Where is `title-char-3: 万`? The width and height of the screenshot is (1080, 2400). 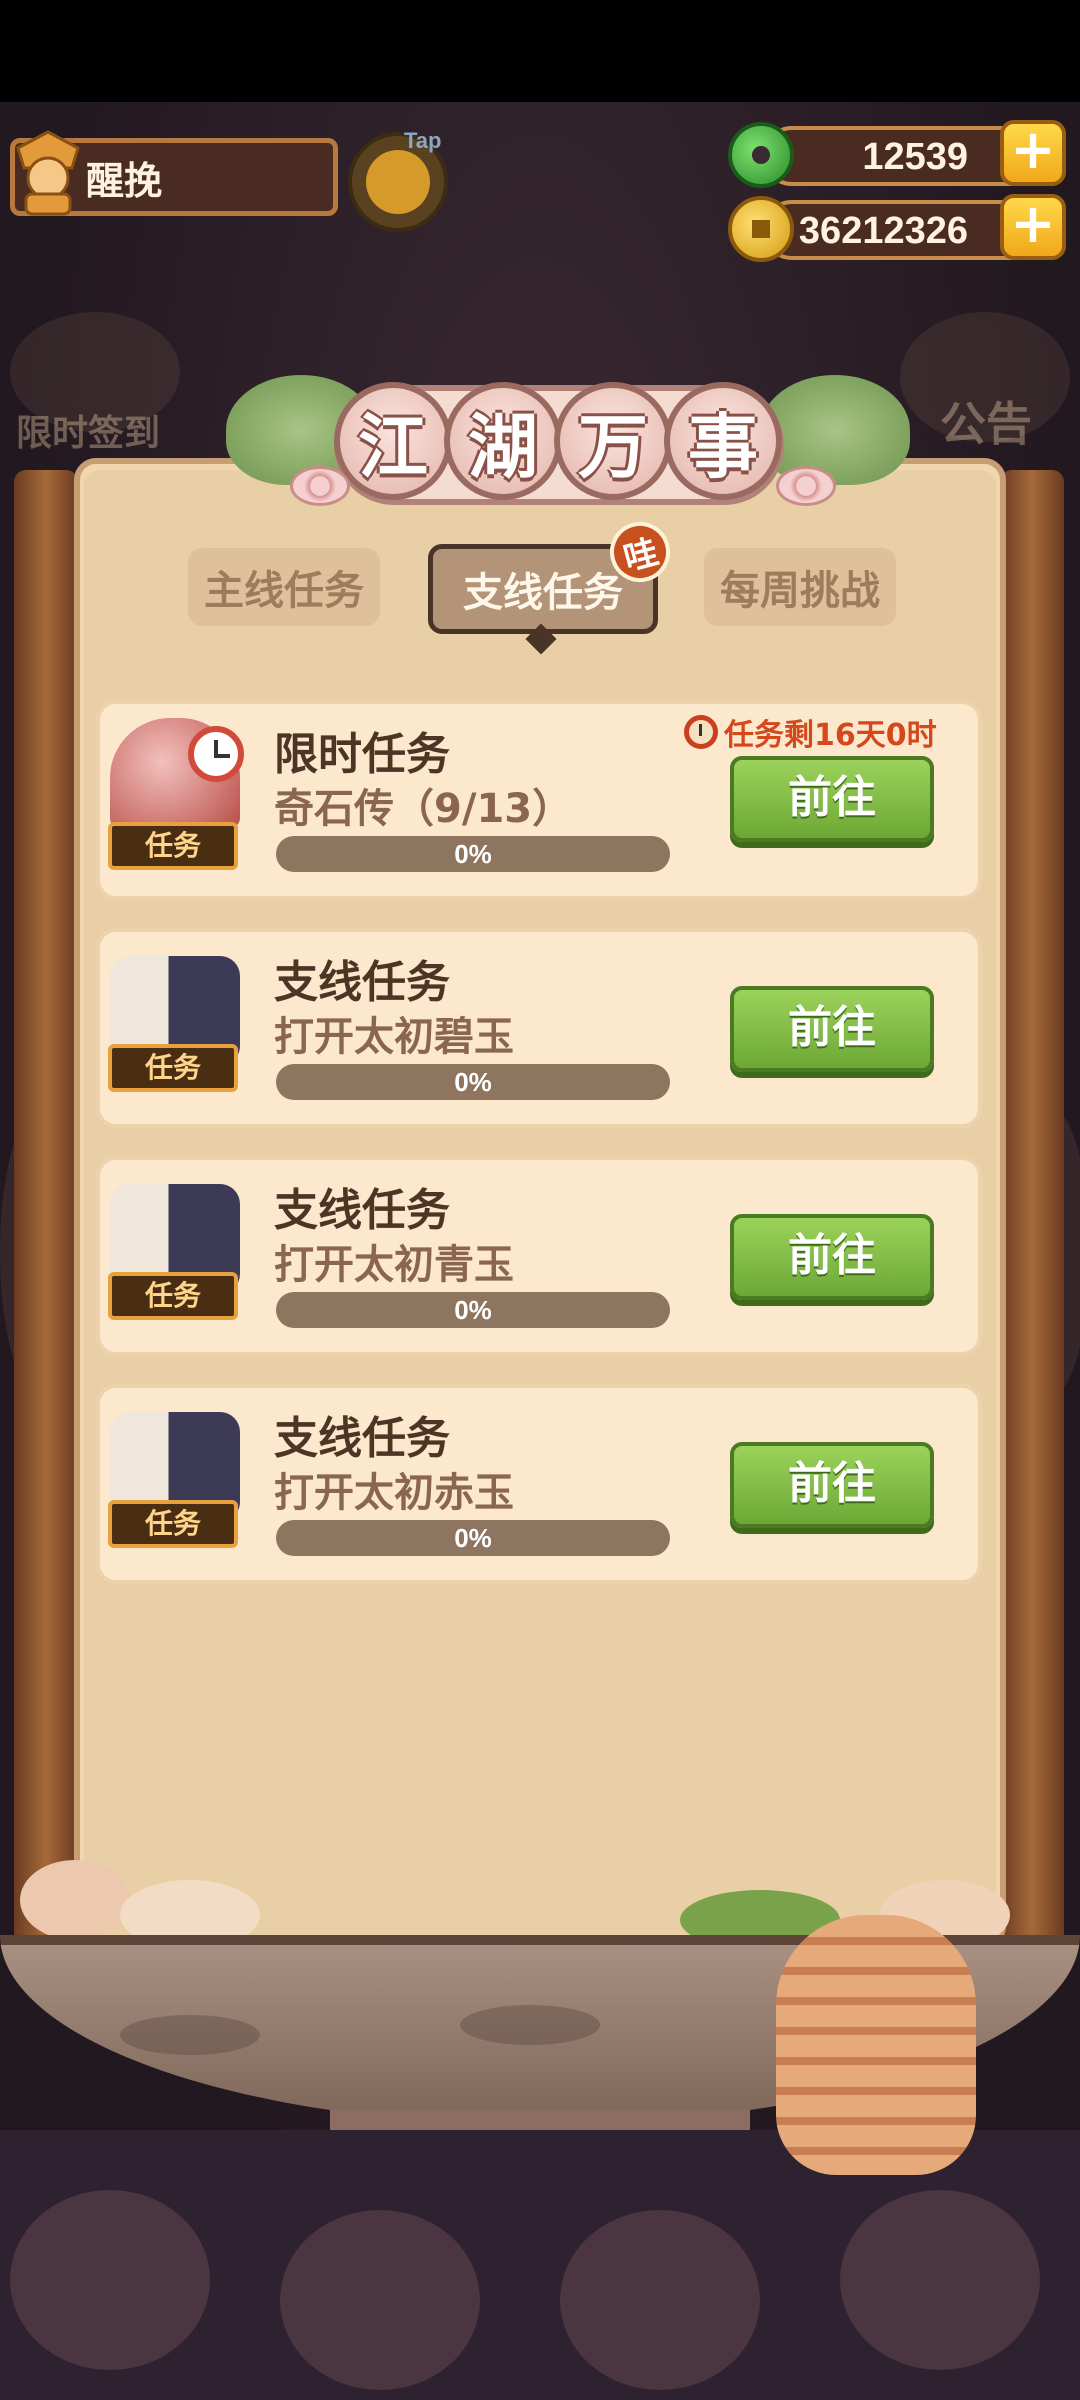
title-char-3: 万 is located at coordinates (613, 441).